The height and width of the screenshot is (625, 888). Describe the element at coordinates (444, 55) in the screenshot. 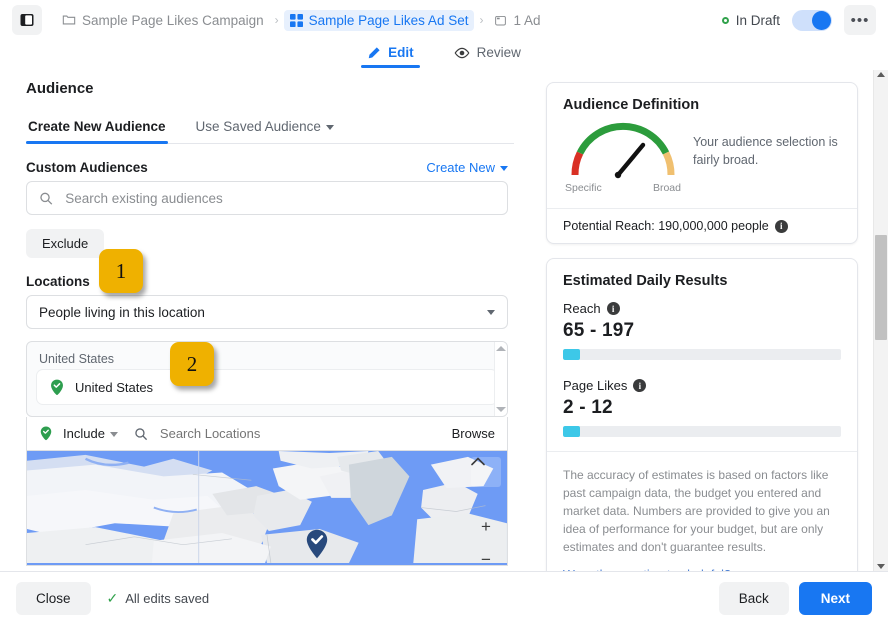

I see `edit-review-tabs: Edit Review` at that location.